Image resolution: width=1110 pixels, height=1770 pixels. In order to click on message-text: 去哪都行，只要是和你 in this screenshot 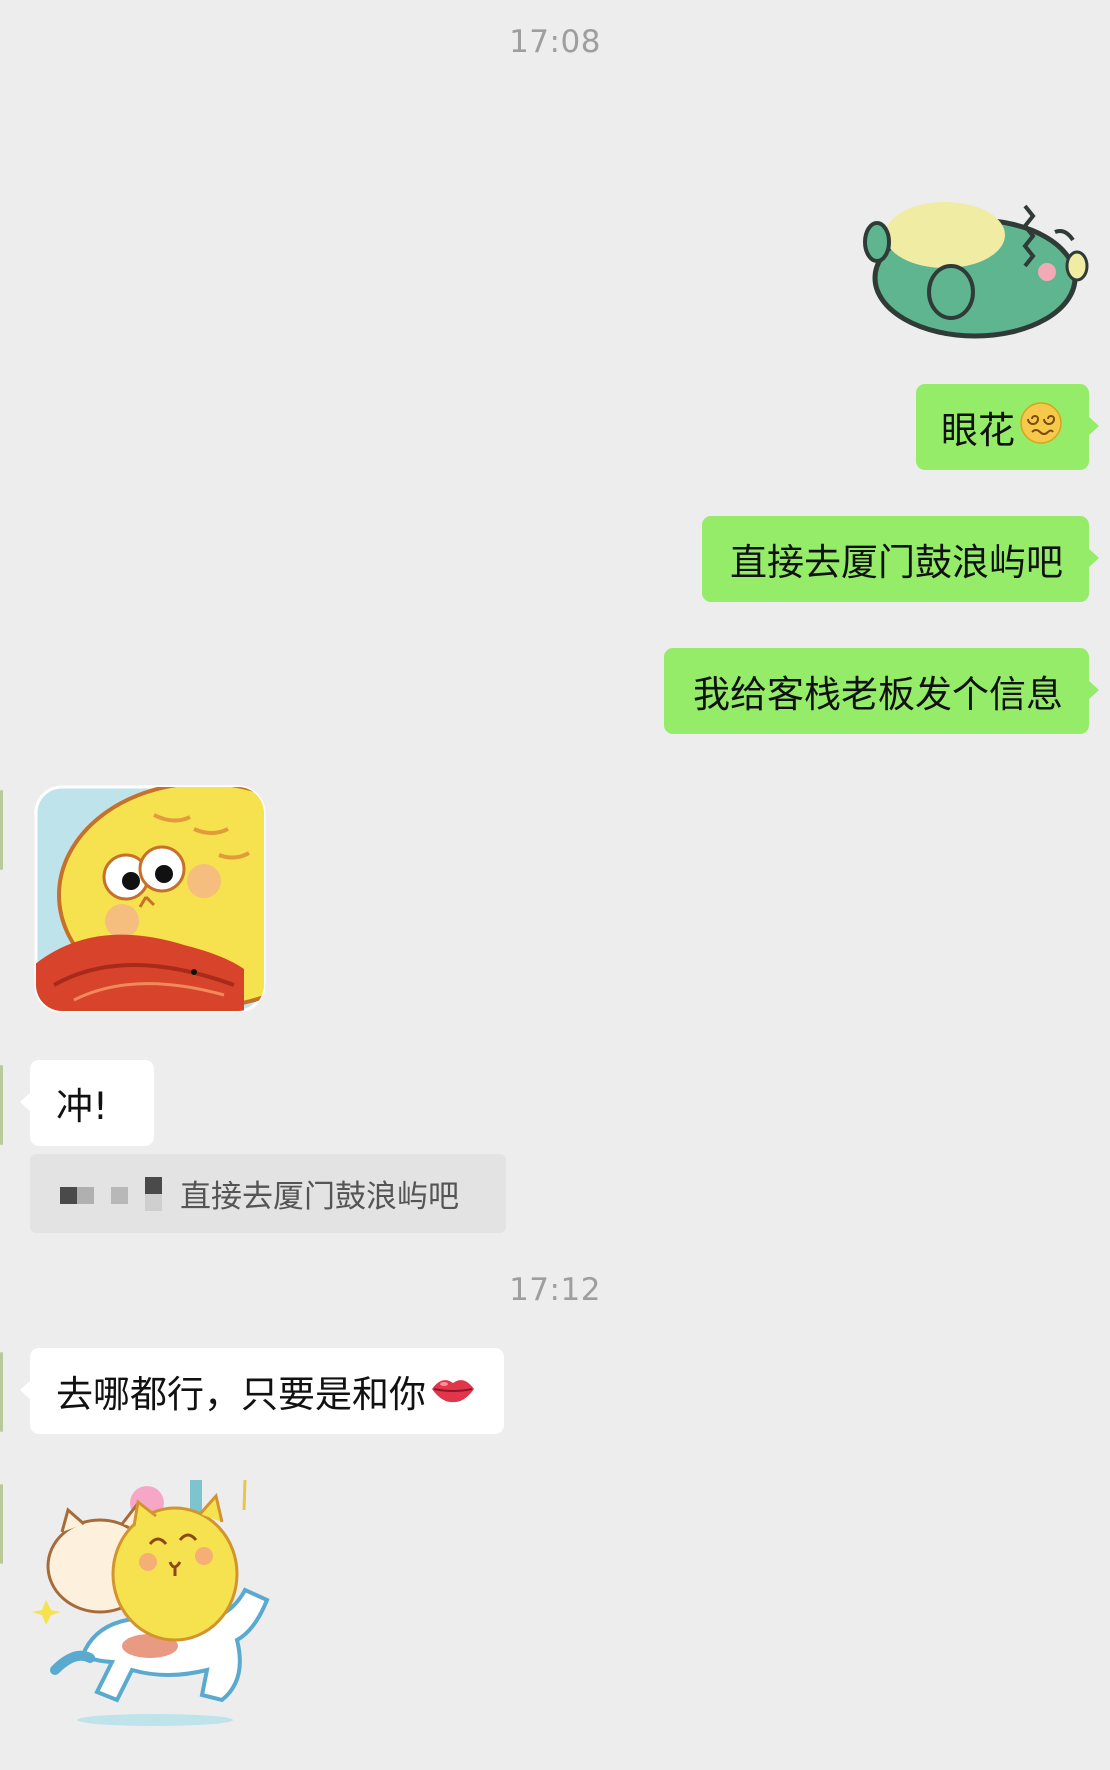, I will do `click(241, 1394)`.